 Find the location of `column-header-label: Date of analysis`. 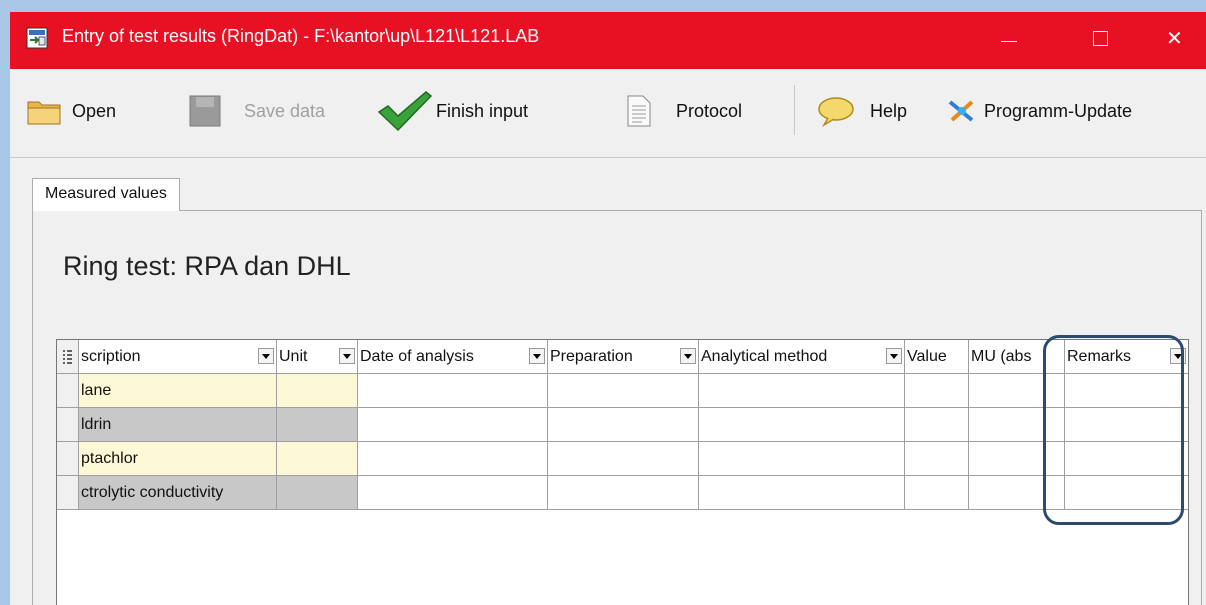

column-header-label: Date of analysis is located at coordinates (417, 356).